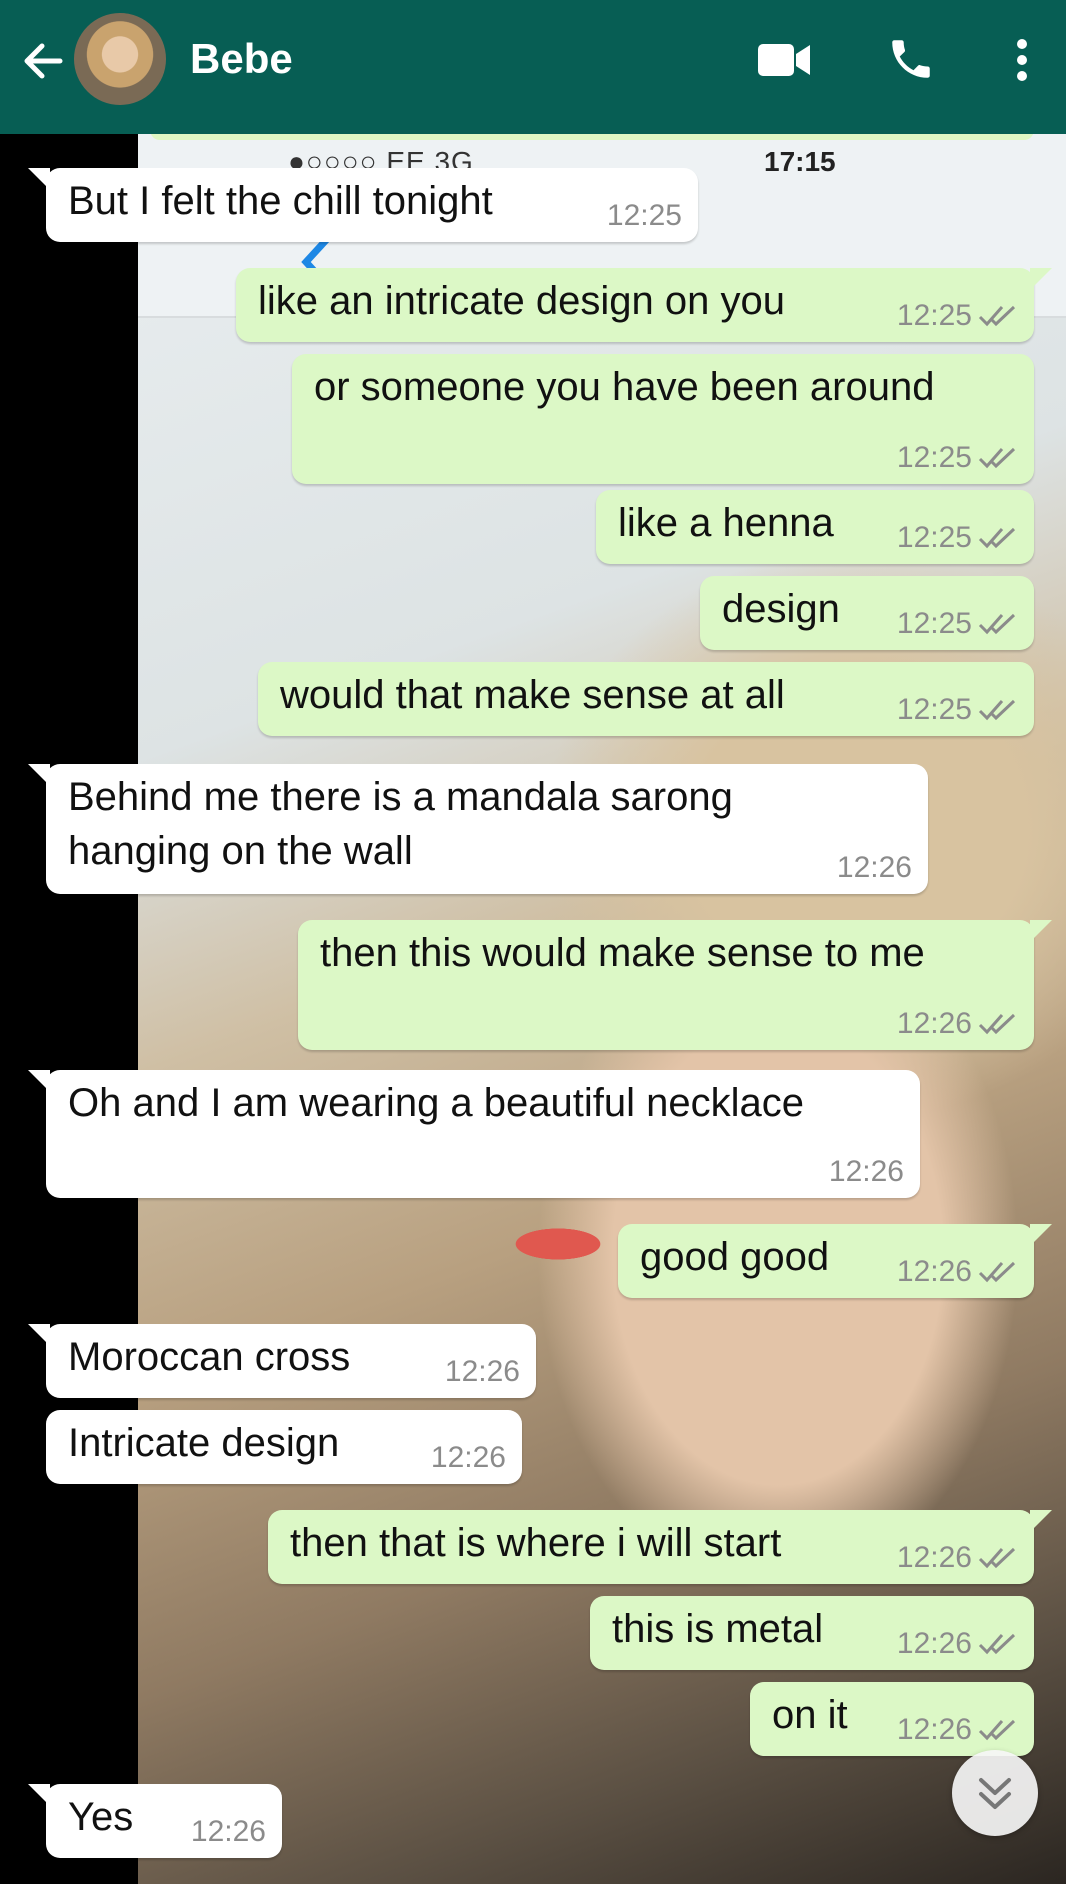 This screenshot has width=1066, height=1884. Describe the element at coordinates (43, 61) in the screenshot. I see `back-arrow-icon` at that location.